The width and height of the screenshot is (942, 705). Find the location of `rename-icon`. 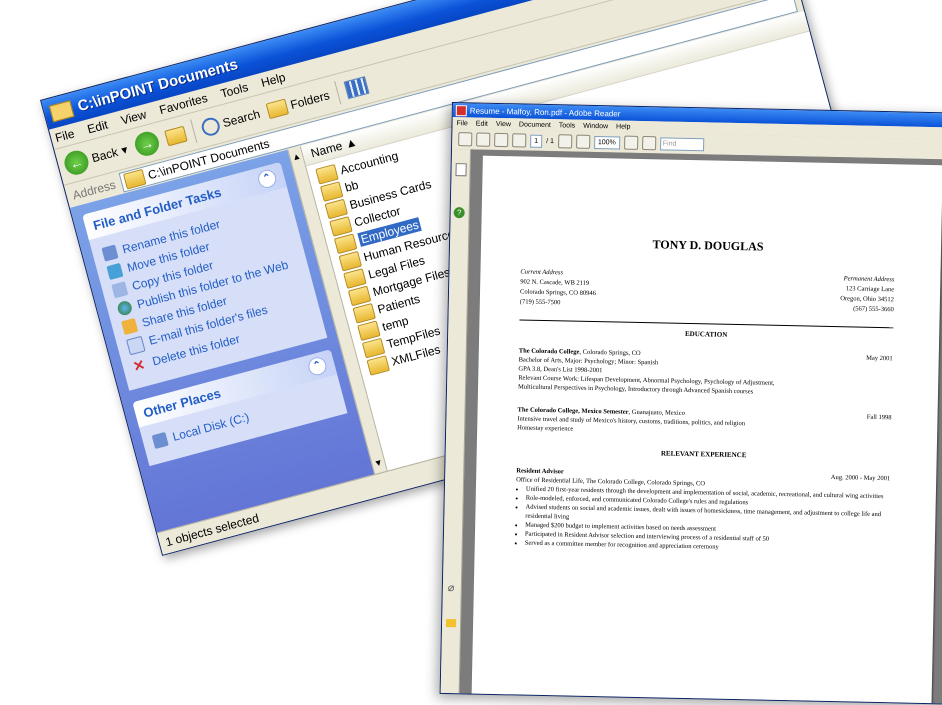

rename-icon is located at coordinates (110, 253).